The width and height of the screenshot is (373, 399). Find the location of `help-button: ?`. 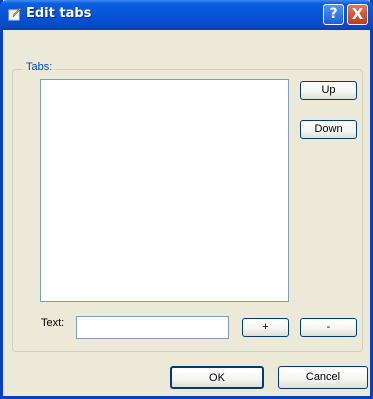

help-button: ? is located at coordinates (333, 14).